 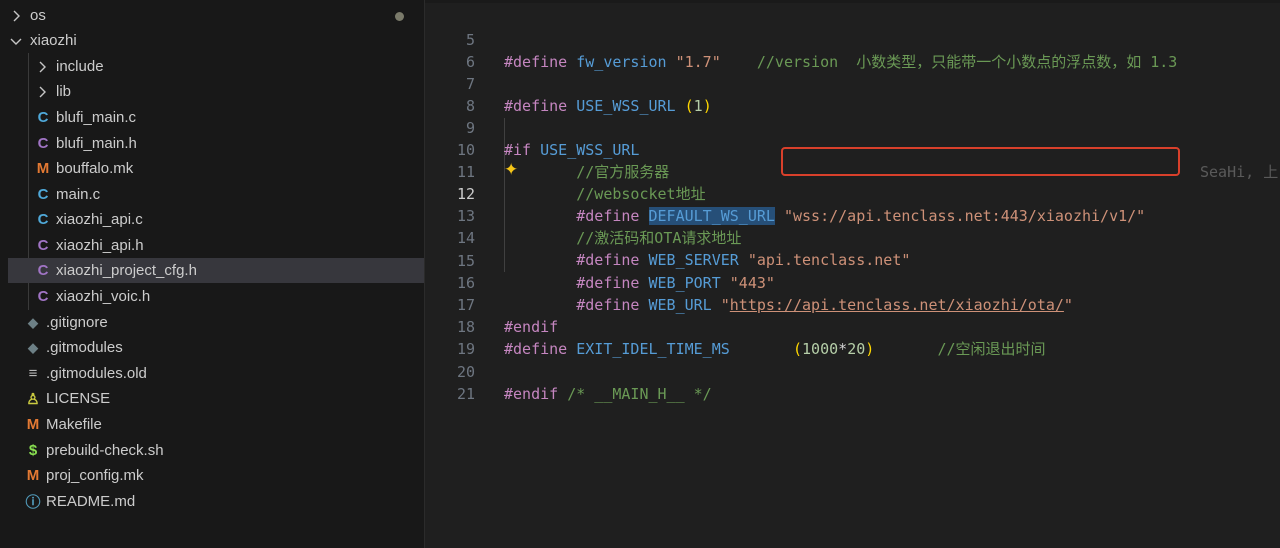 I want to click on license-icon: ♙, so click(x=33, y=399).